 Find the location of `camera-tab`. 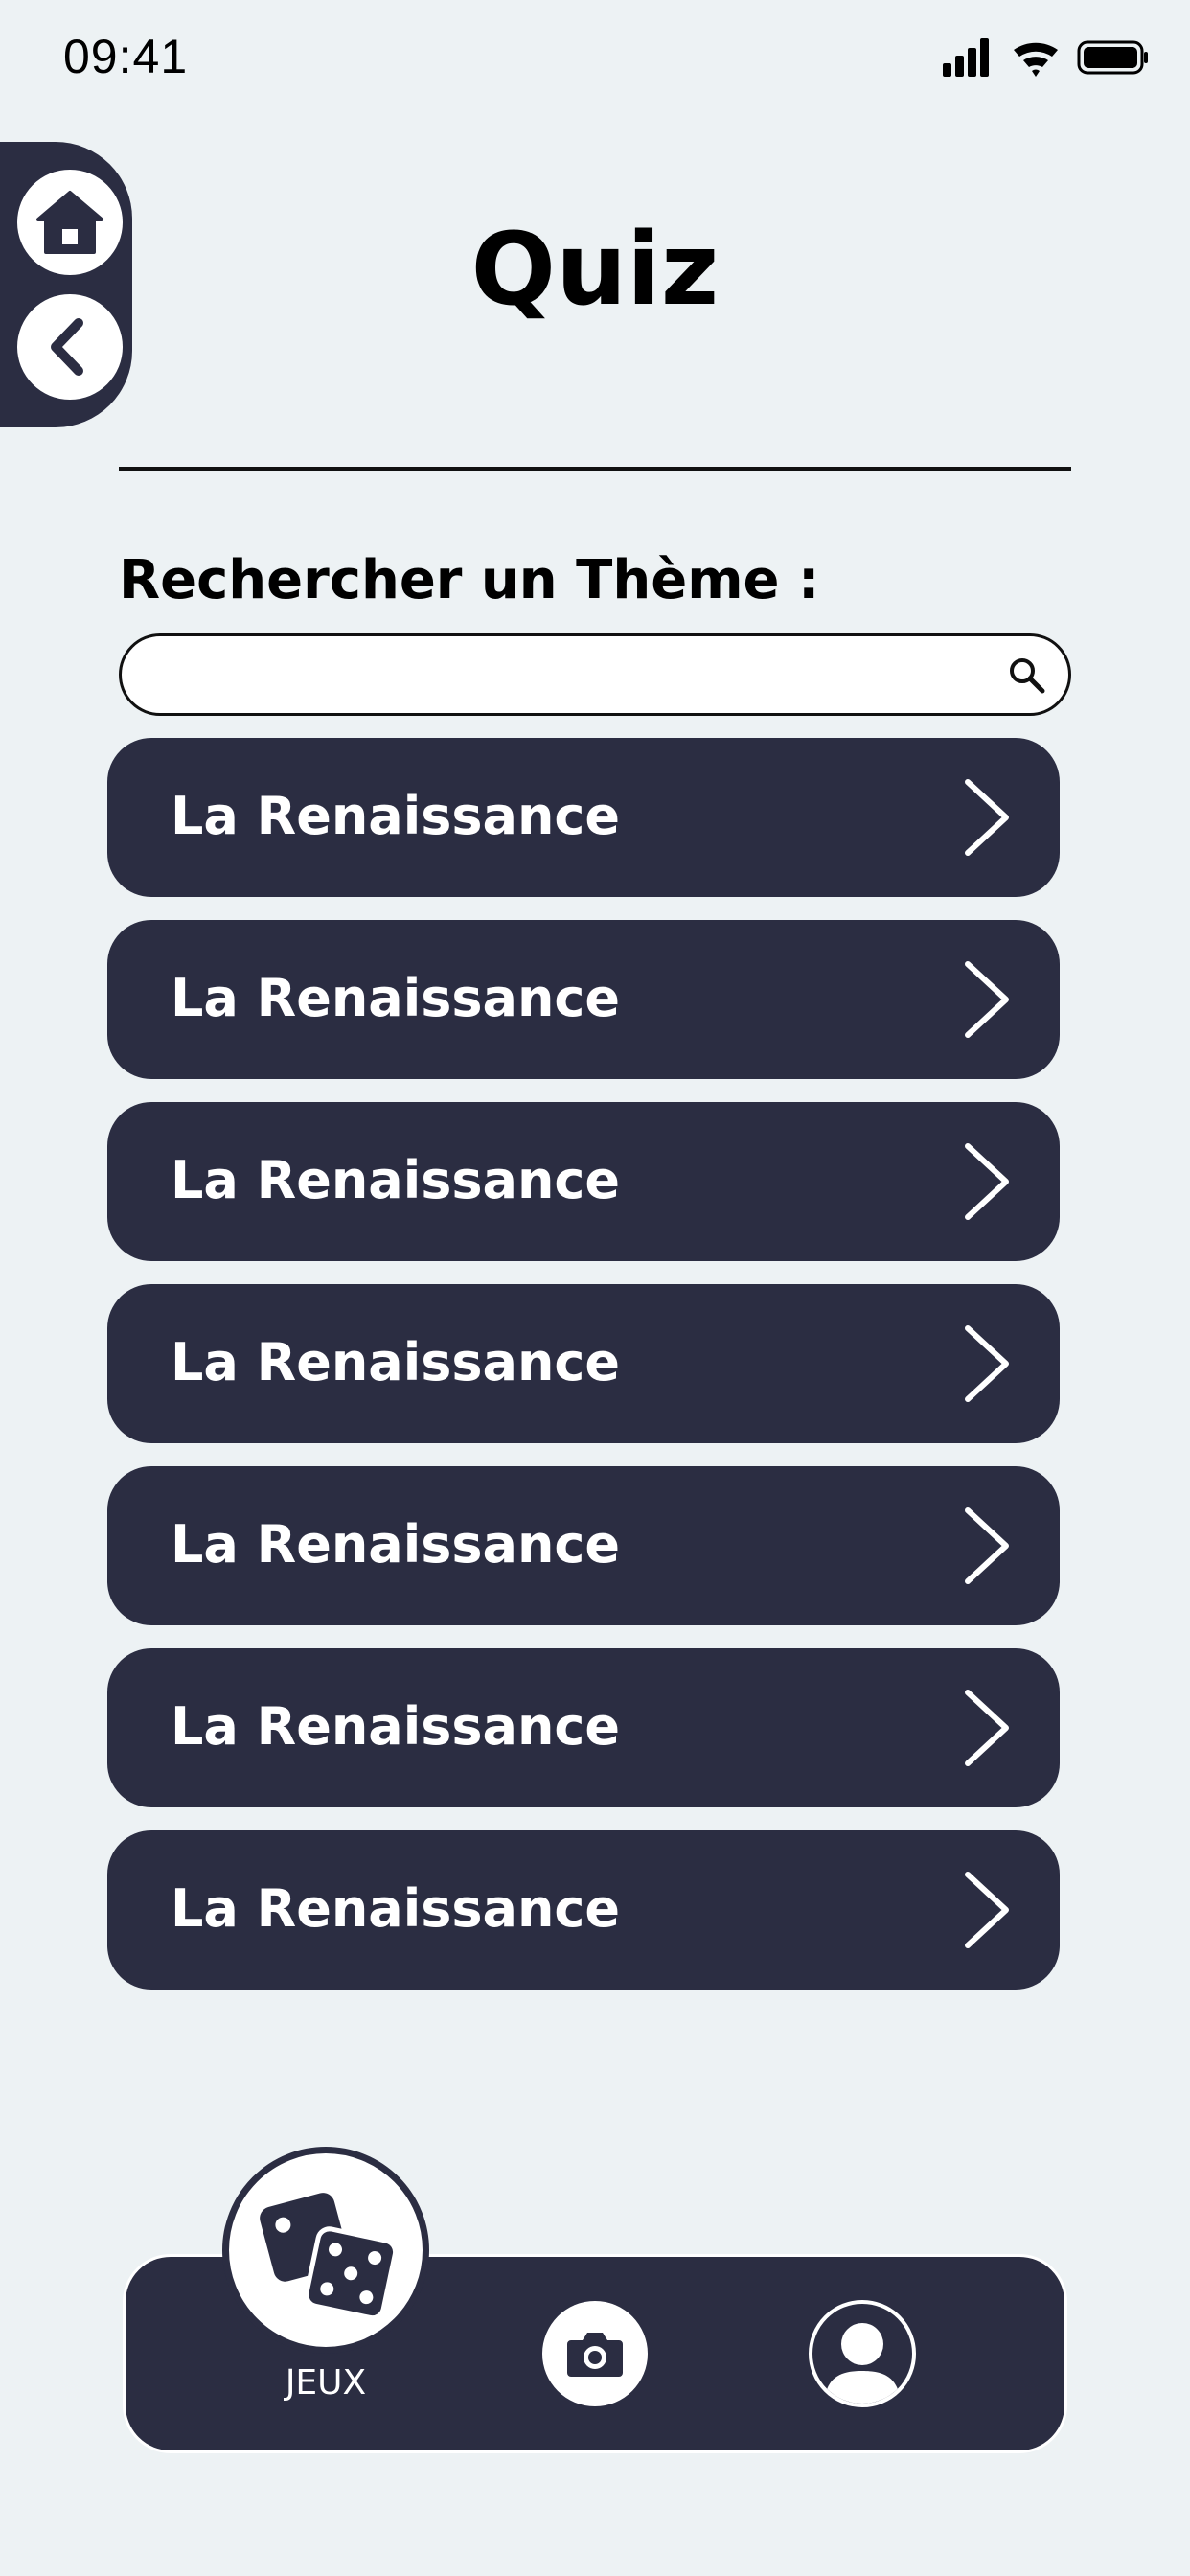

camera-tab is located at coordinates (595, 2353).